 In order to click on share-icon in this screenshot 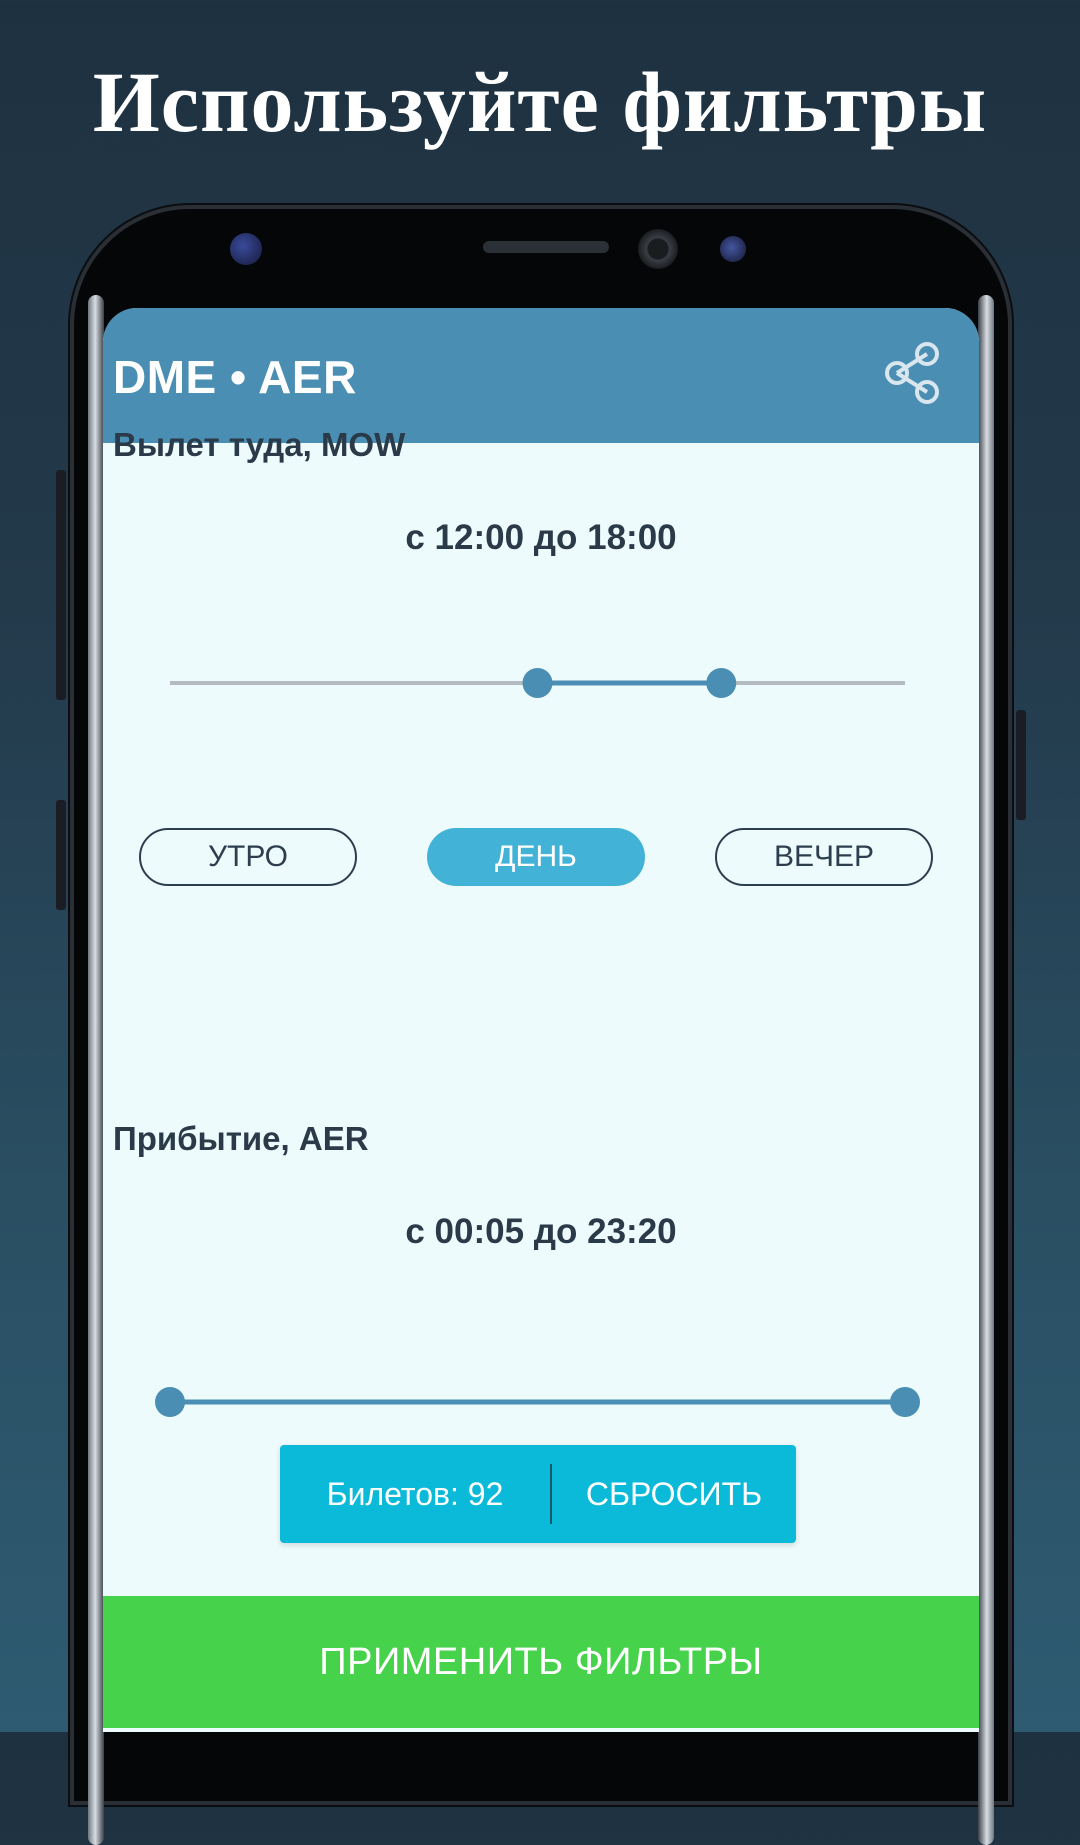, I will do `click(912, 373)`.